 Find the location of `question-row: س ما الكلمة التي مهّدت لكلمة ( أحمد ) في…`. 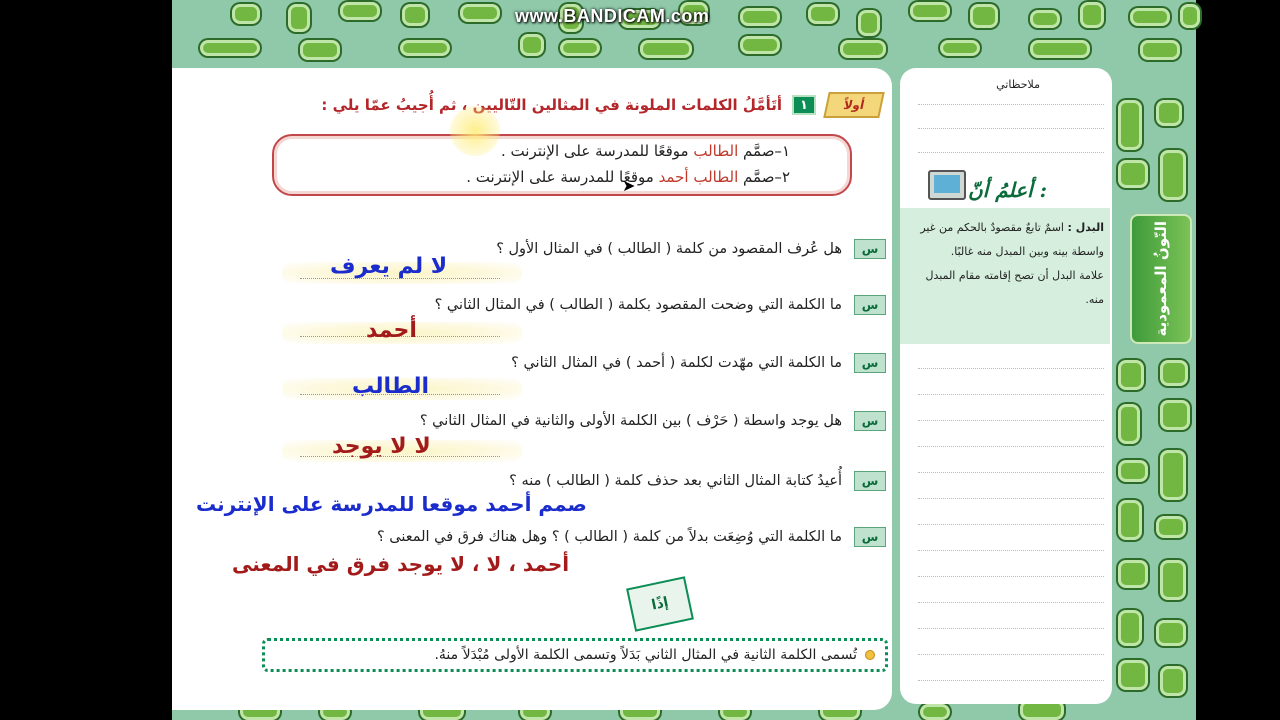

question-row: س ما الكلمة التي مهّدت لكلمة ( أحمد ) في… is located at coordinates (566, 363).